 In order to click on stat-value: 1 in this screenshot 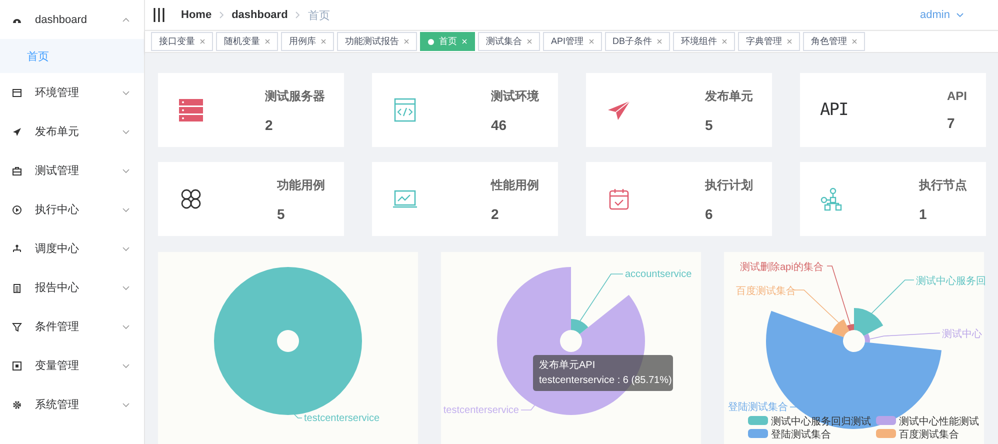, I will do `click(923, 214)`.